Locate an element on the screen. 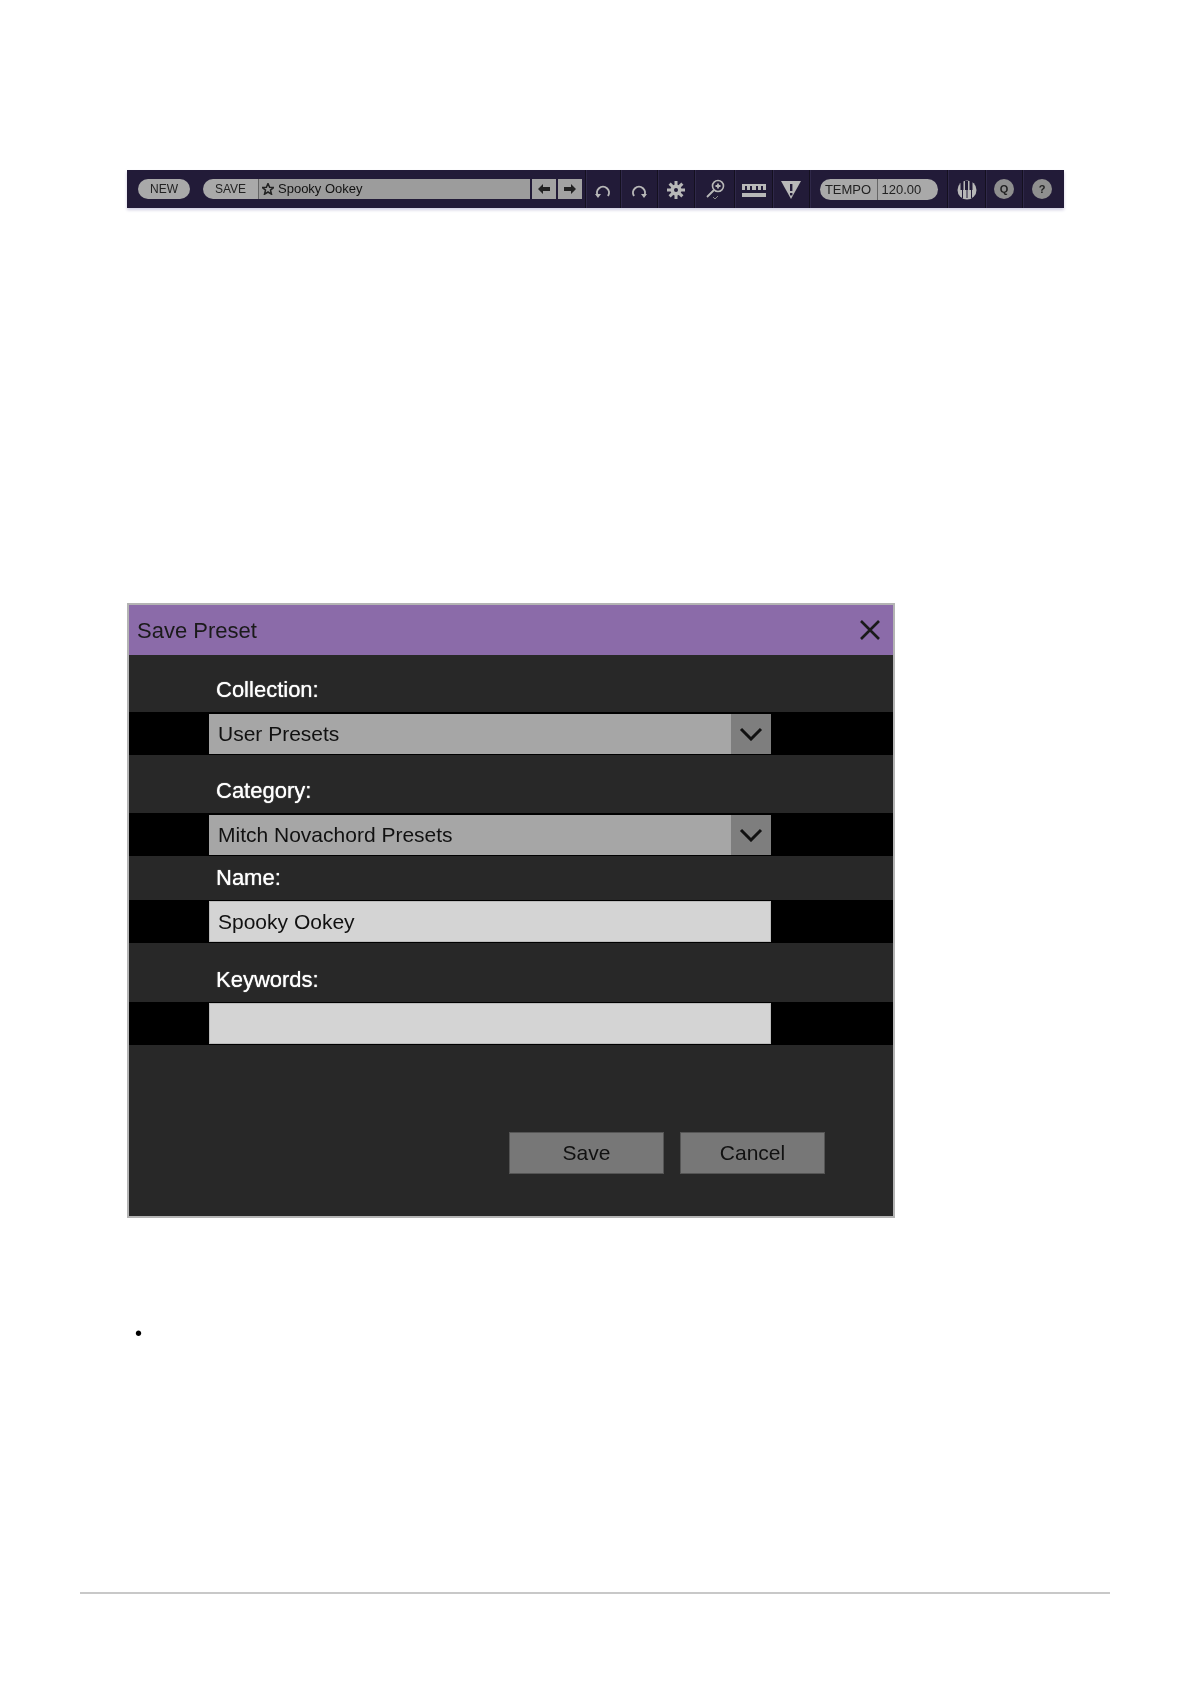  q-button: Q is located at coordinates (1004, 189).